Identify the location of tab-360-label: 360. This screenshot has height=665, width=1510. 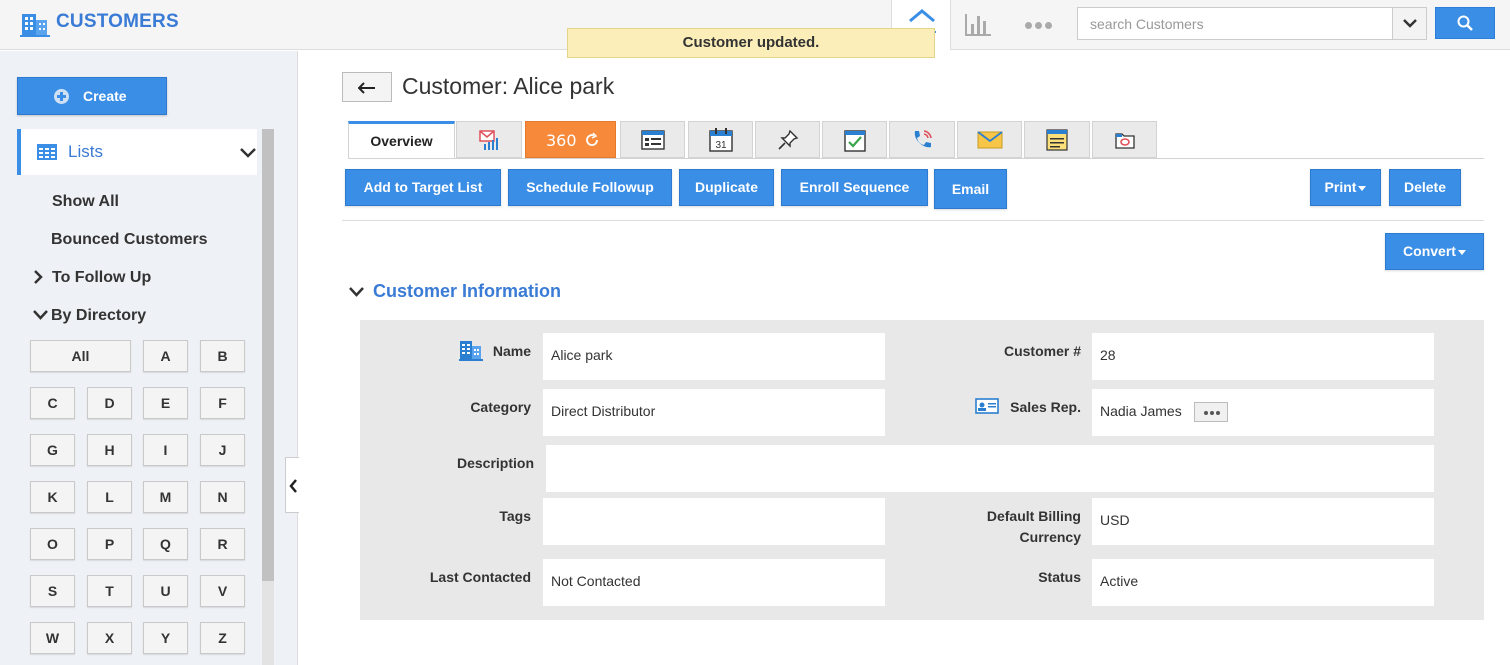
(561, 140).